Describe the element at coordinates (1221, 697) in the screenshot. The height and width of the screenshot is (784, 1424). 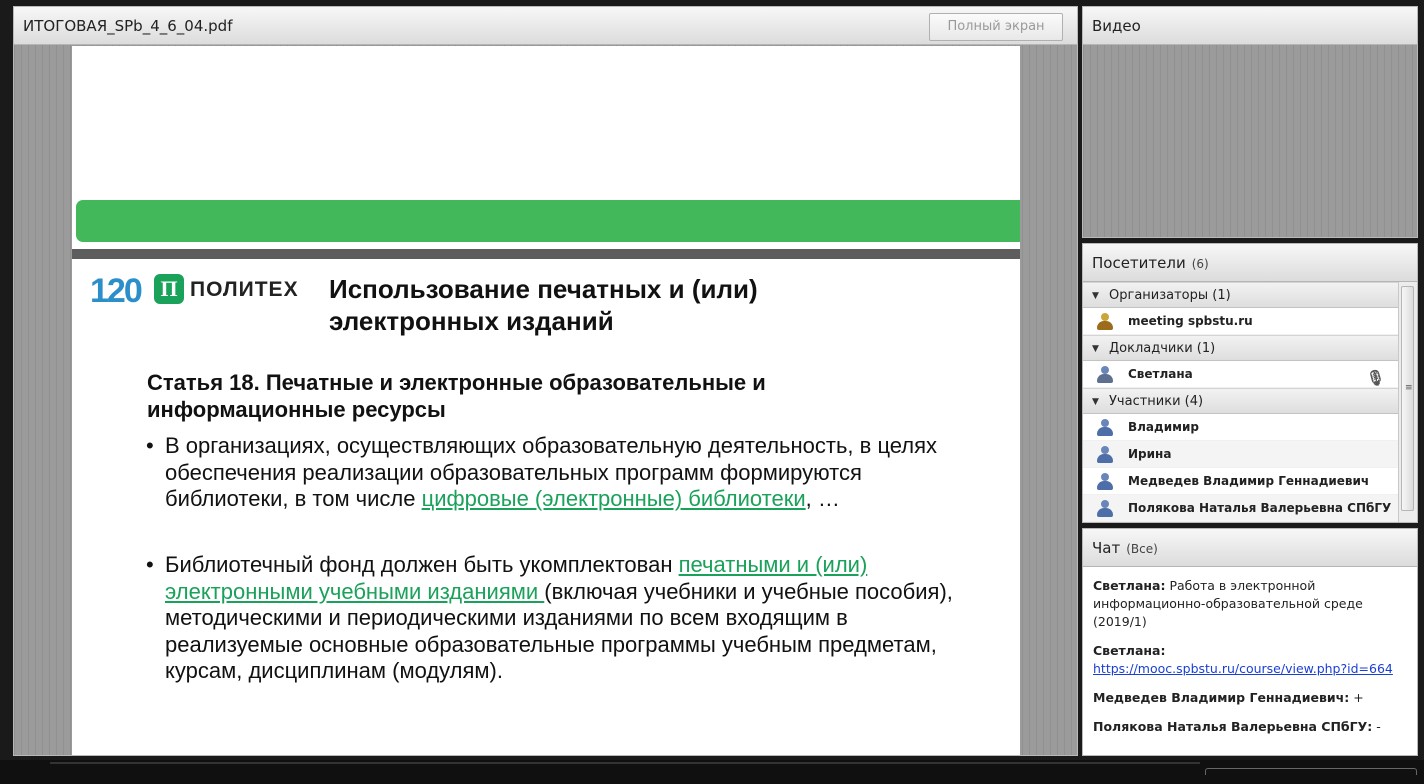
I see `chat-sender: Медведев Владимир Геннадиевич:` at that location.